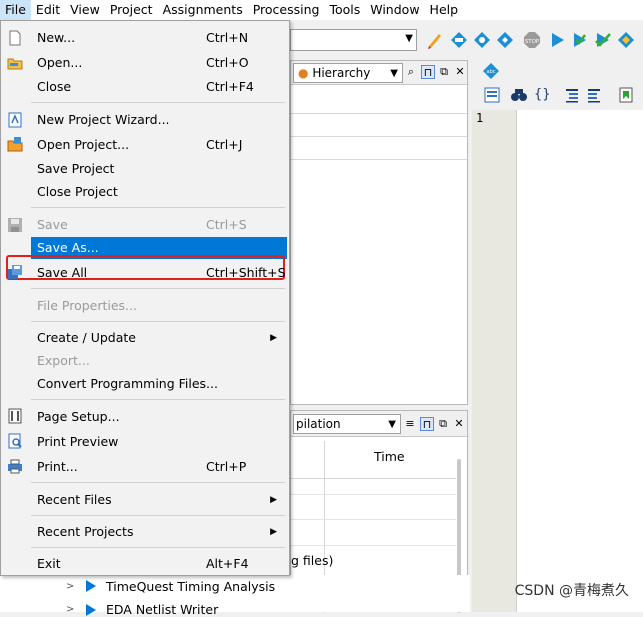  Describe the element at coordinates (159, 38) in the screenshot. I see `menu-item-new: New... Ctrl+N` at that location.